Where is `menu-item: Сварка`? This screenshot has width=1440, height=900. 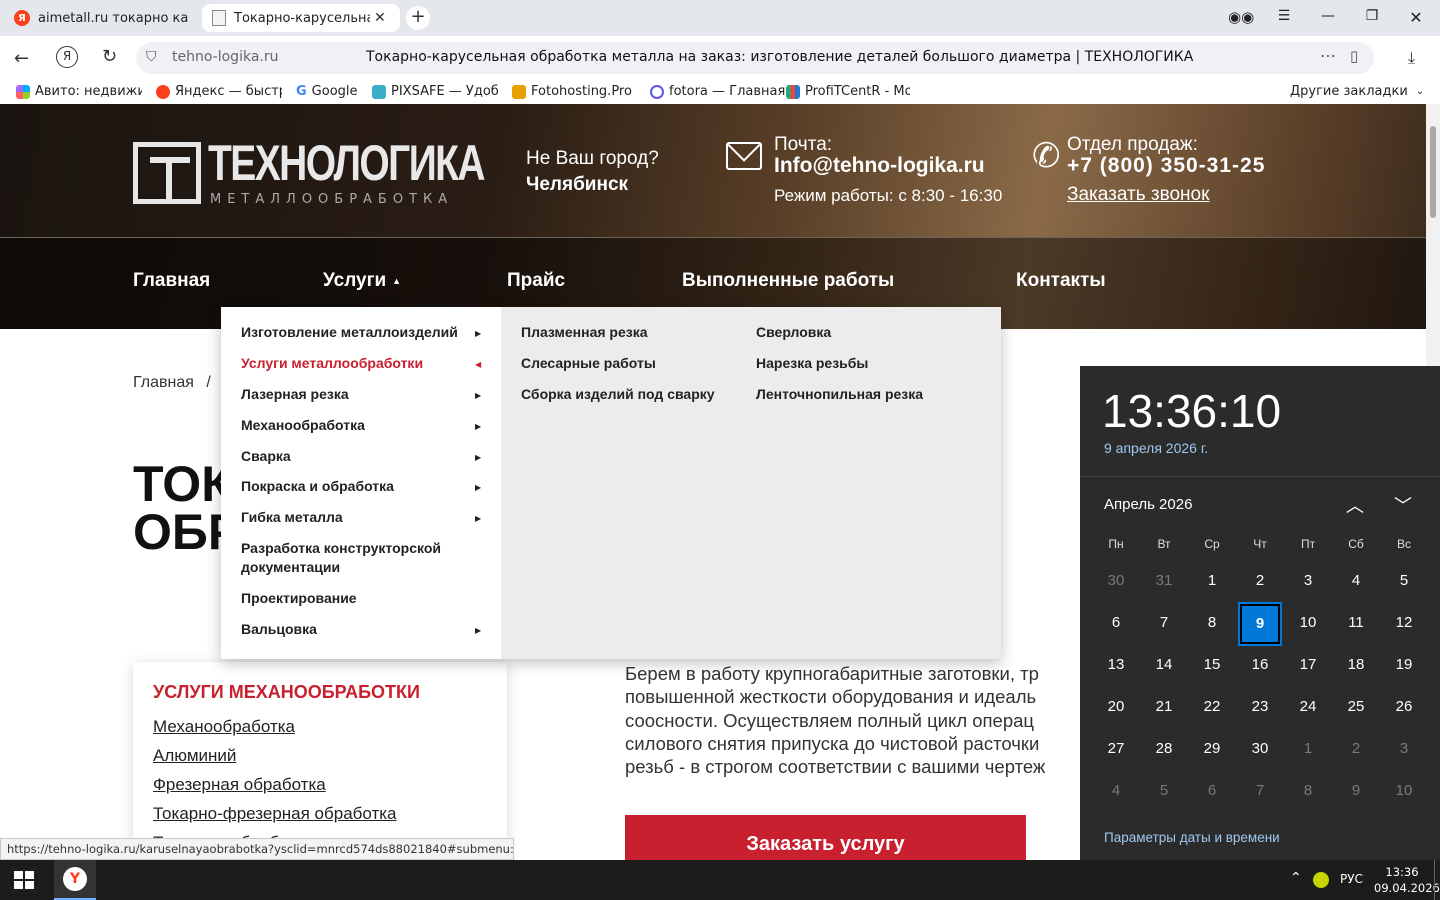
menu-item: Сварка is located at coordinates (266, 456).